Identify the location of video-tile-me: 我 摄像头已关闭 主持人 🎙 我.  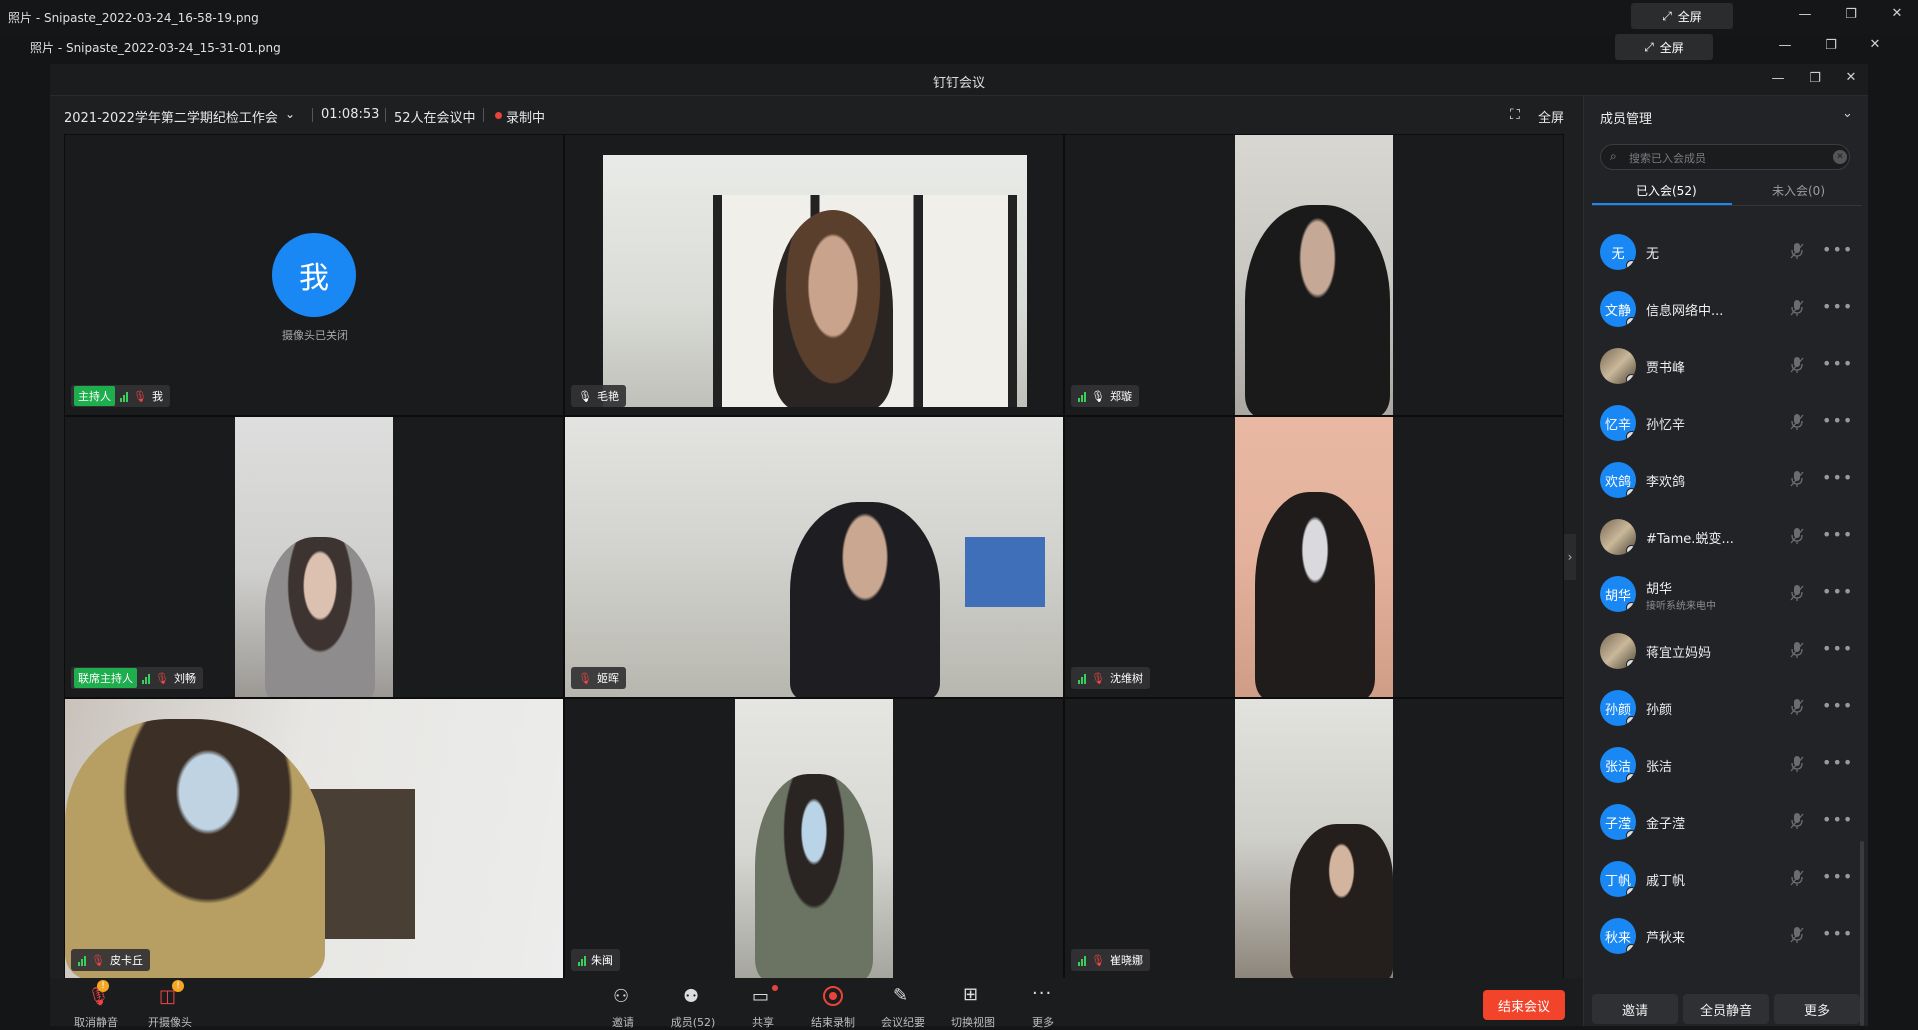
(314, 275).